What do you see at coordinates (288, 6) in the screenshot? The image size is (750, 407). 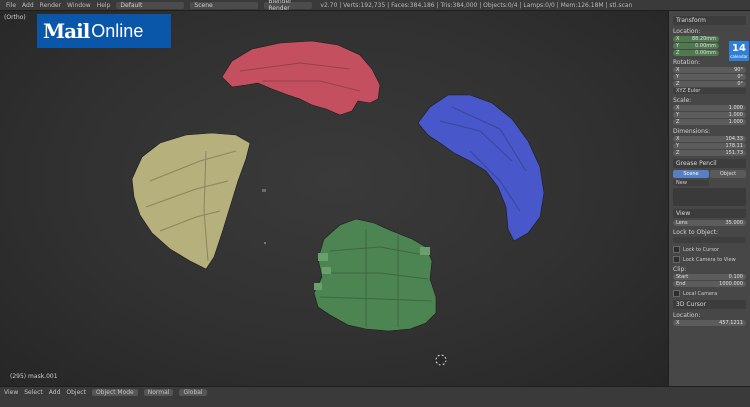 I see `render-engine-field: Blender Render` at bounding box center [288, 6].